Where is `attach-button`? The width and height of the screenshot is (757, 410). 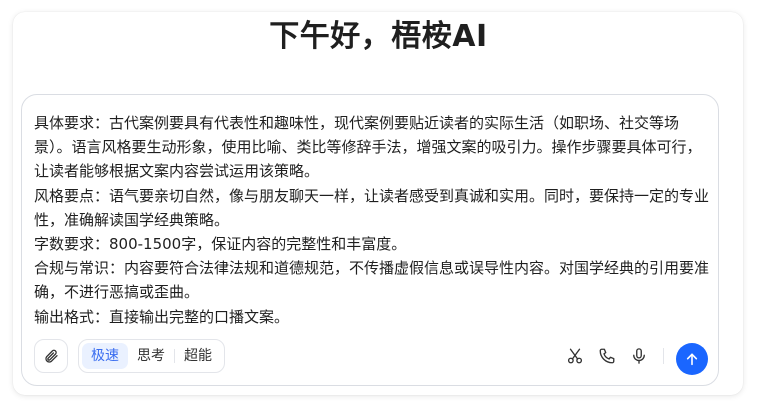
attach-button is located at coordinates (51, 356).